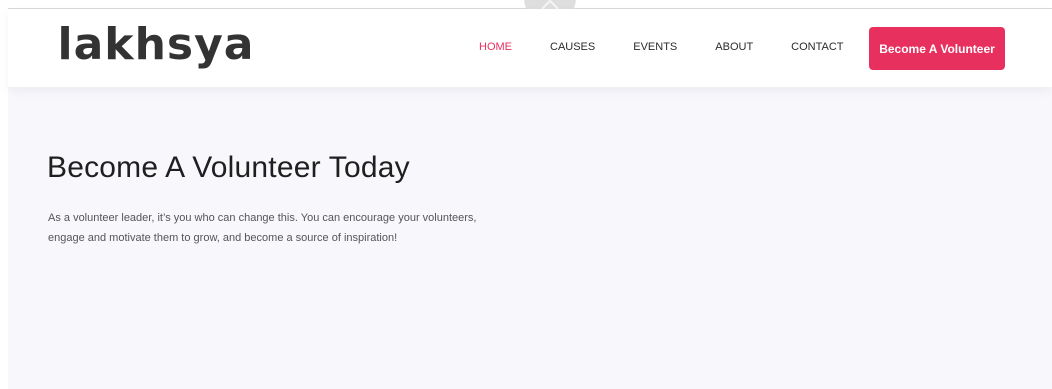 The height and width of the screenshot is (389, 1052). Describe the element at coordinates (572, 47) in the screenshot. I see `nav-item-causes: CAUSES` at that location.